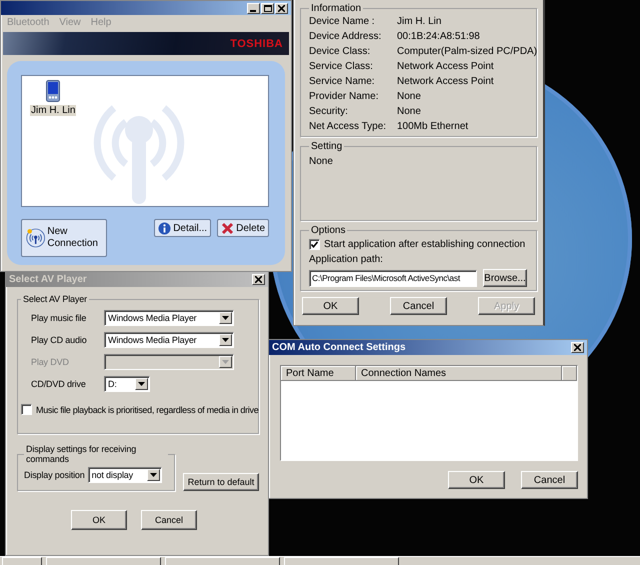  What do you see at coordinates (256, 44) in the screenshot?
I see `brand-logo: TOSHIBA` at bounding box center [256, 44].